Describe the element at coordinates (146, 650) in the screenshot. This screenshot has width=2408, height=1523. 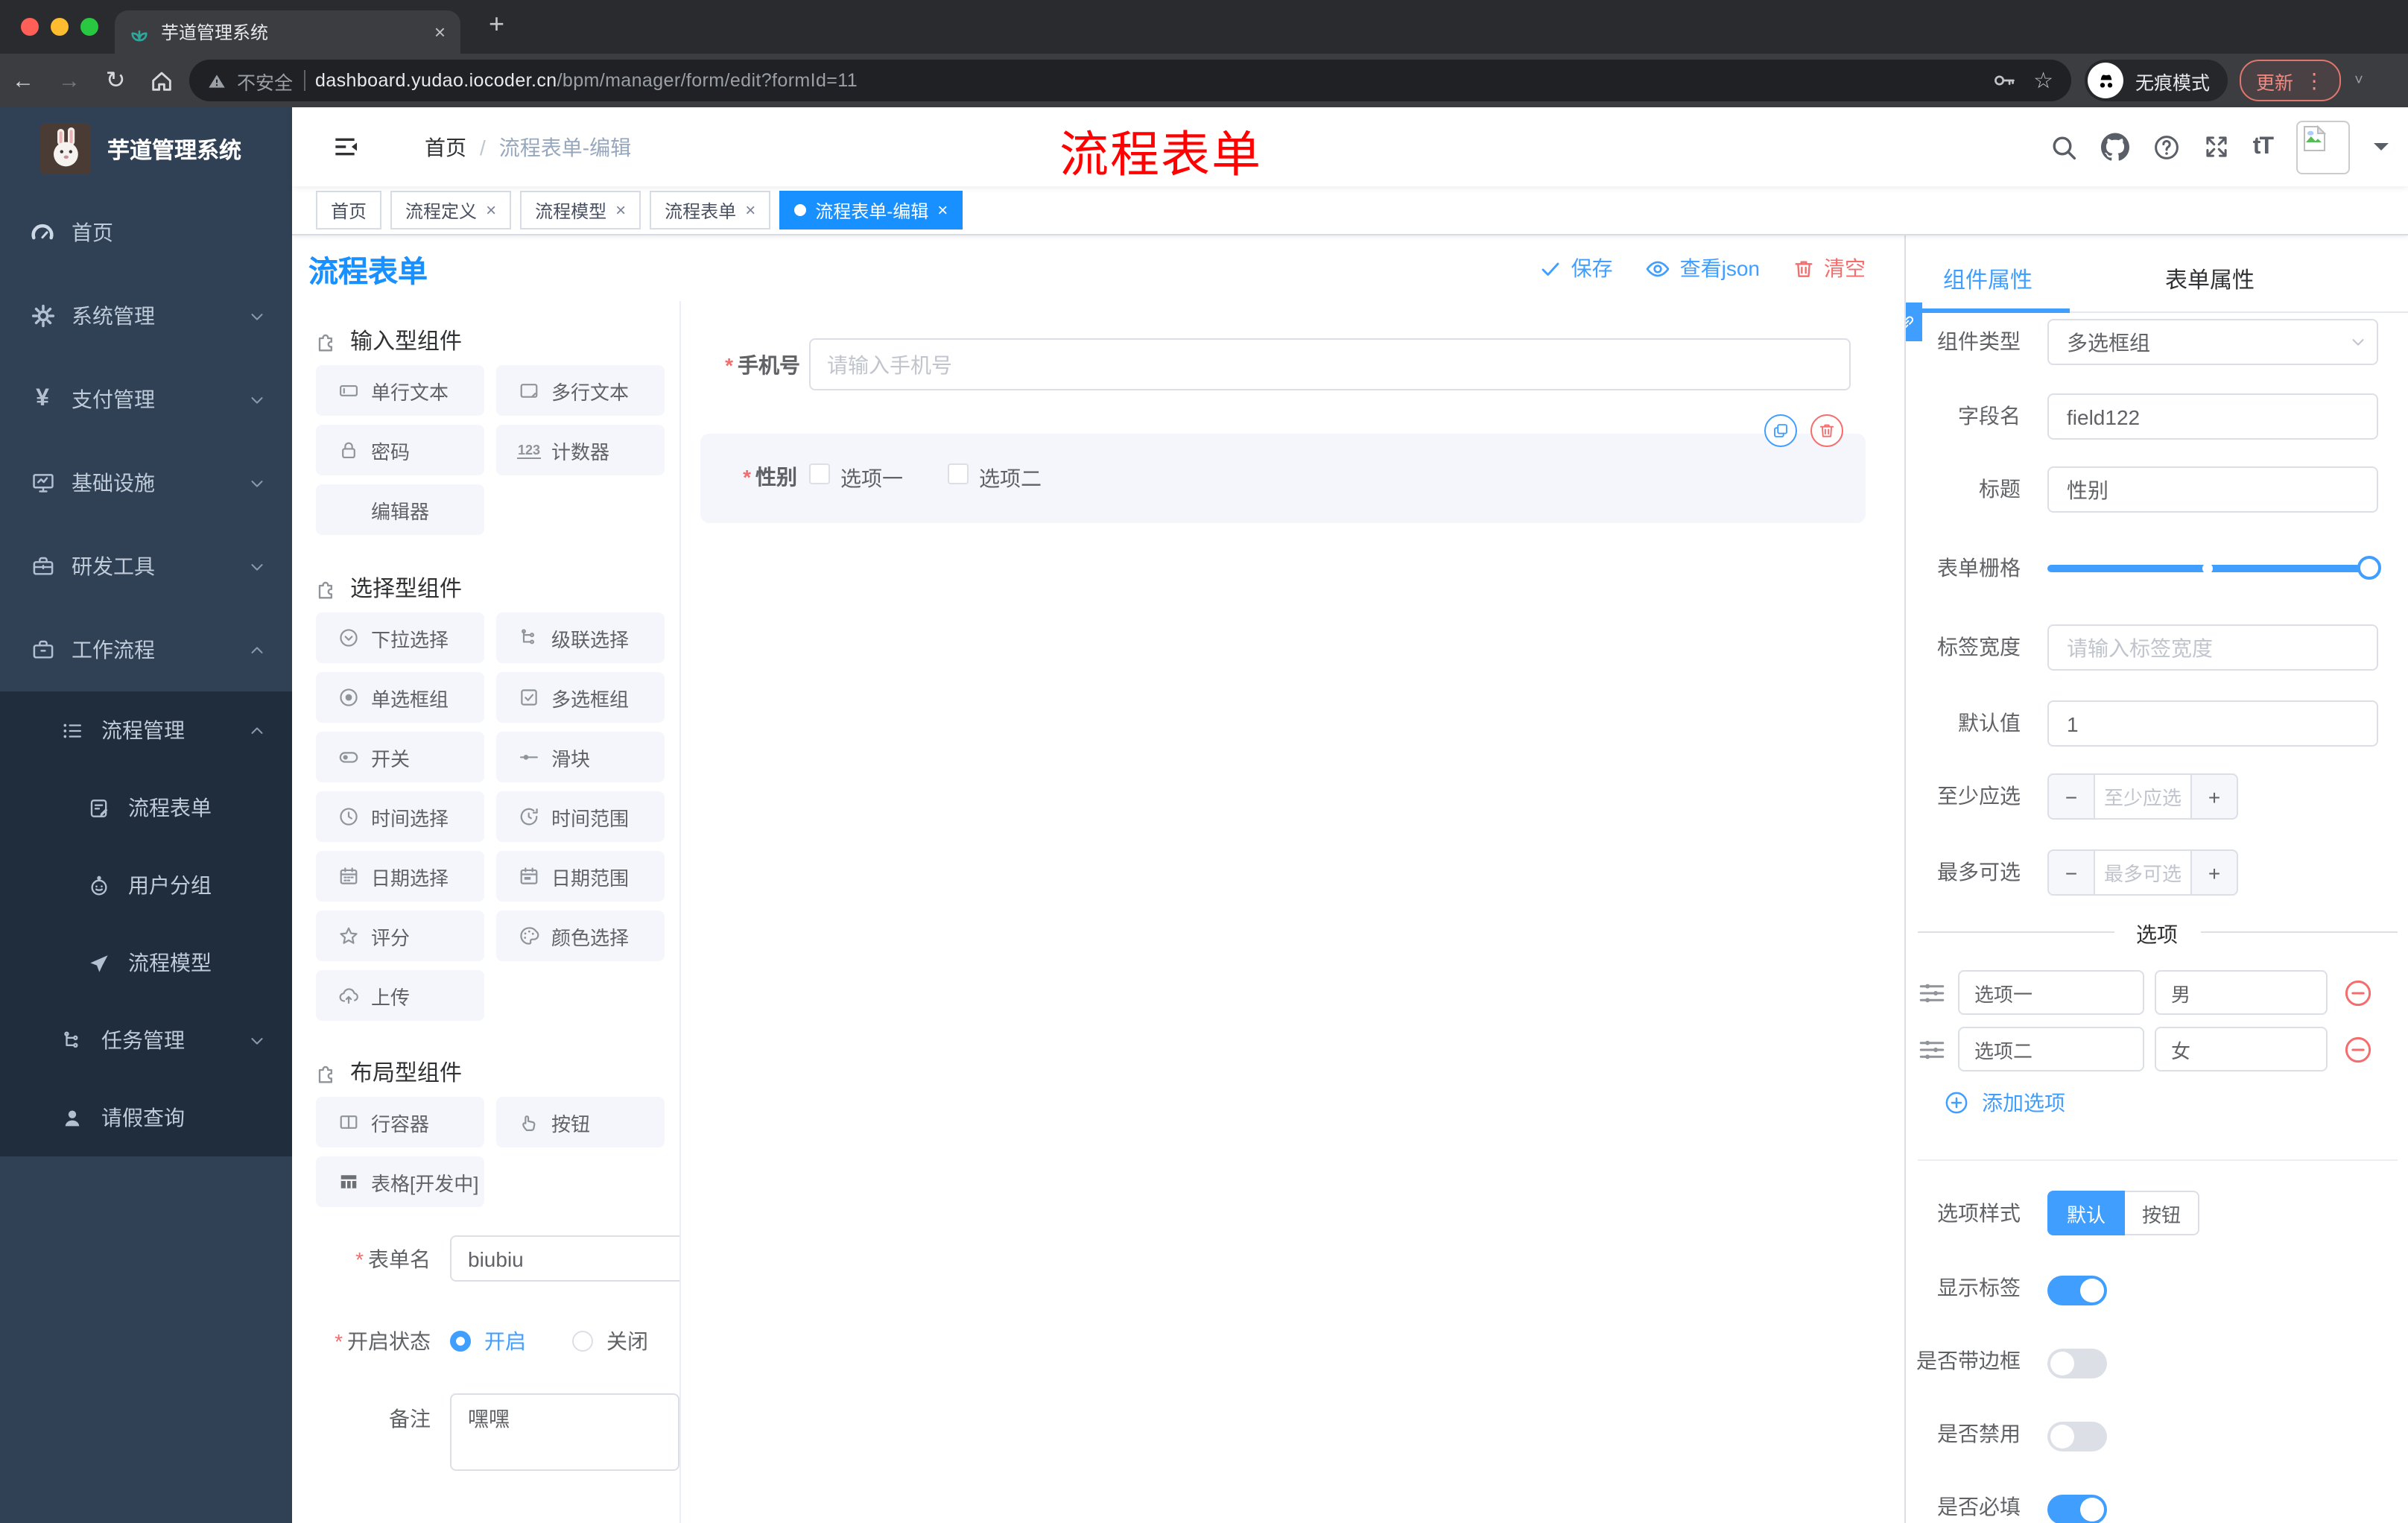
I see `sidebar-item-workflow: 工作流程` at that location.